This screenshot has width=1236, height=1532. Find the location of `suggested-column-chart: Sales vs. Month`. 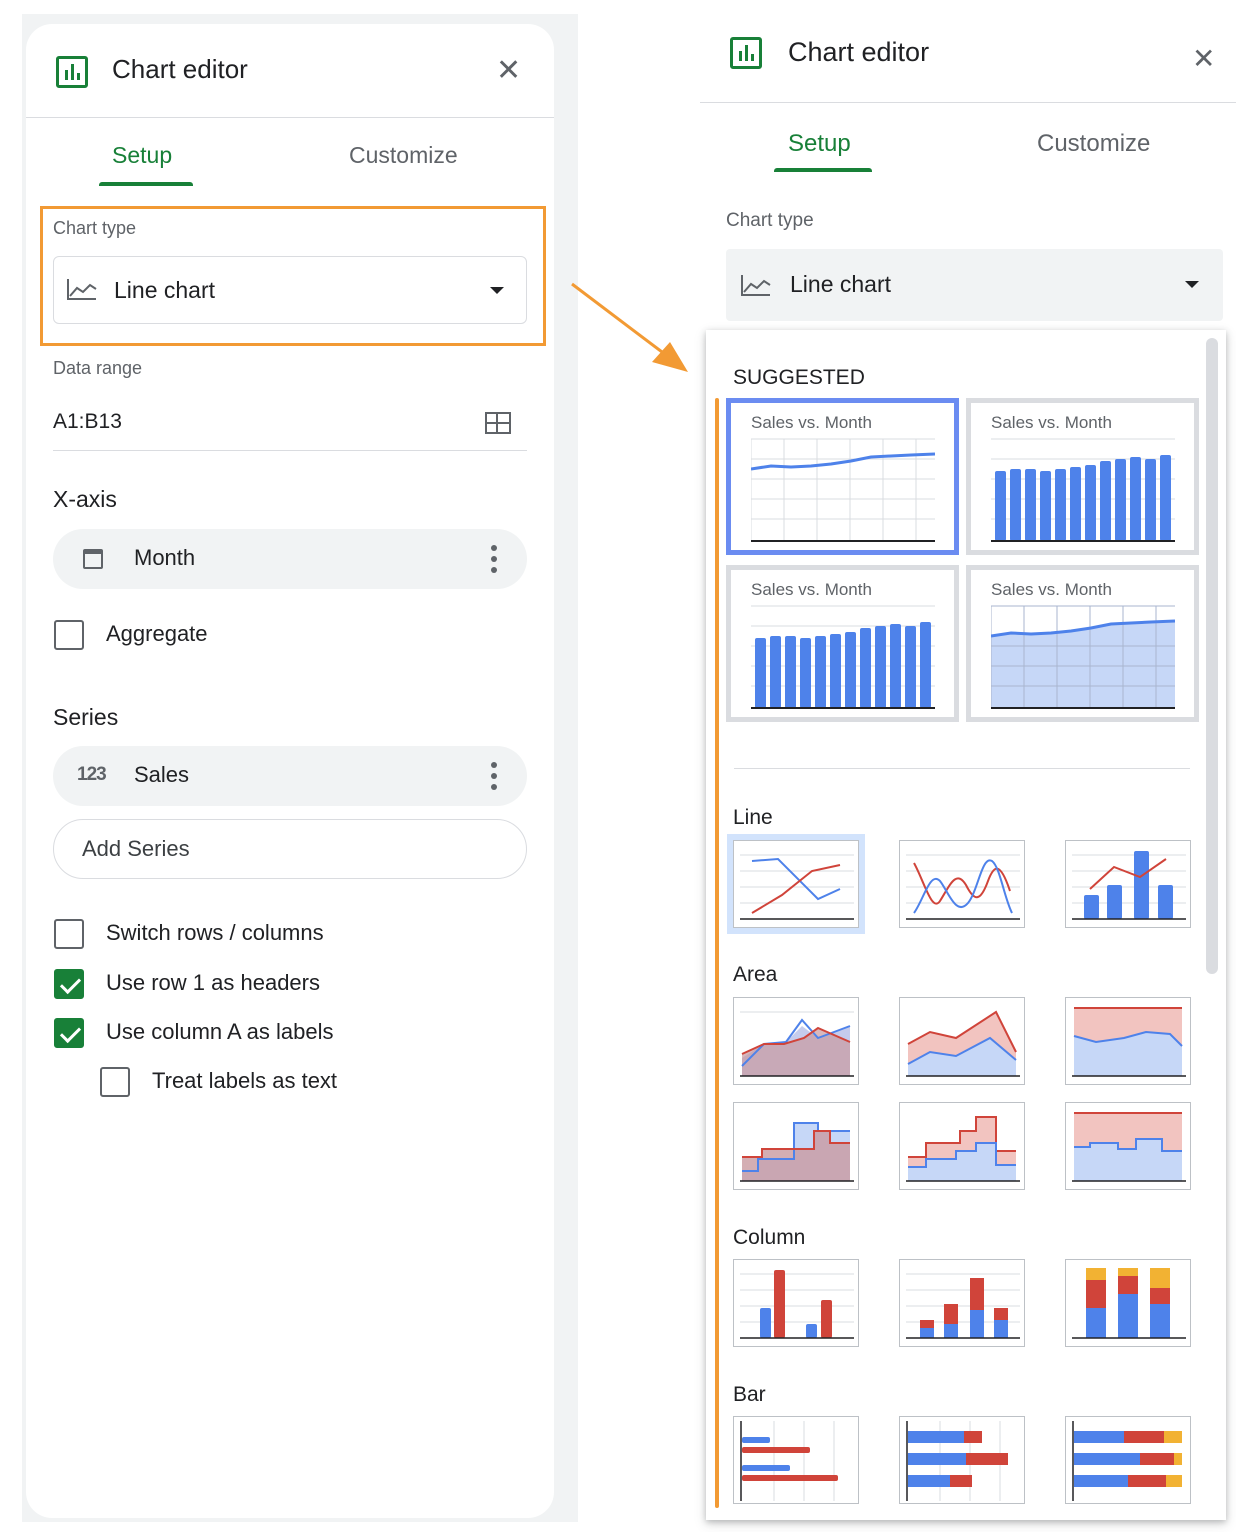

suggested-column-chart: Sales vs. Month is located at coordinates (1082, 476).